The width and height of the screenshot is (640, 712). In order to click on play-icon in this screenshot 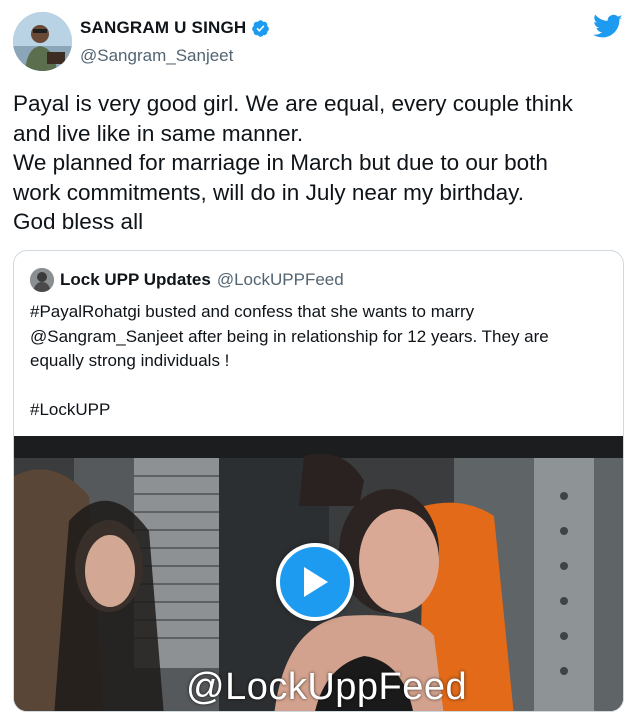, I will do `click(316, 582)`.